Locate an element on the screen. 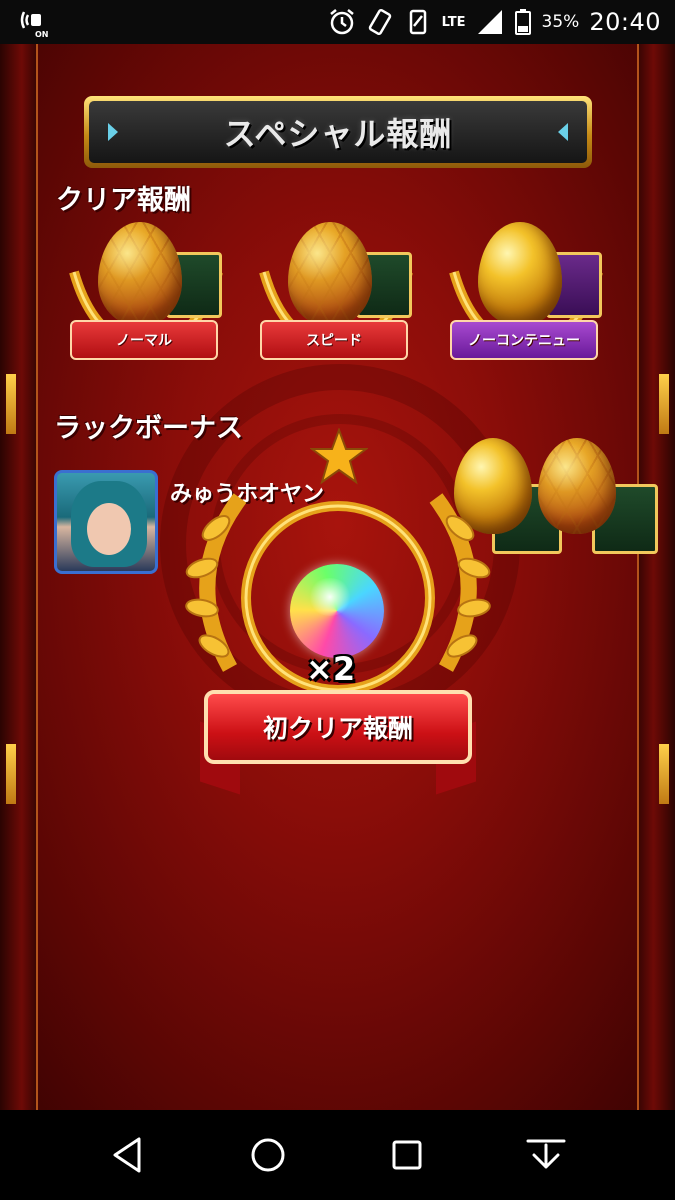  right-frame is located at coordinates (656, 577).